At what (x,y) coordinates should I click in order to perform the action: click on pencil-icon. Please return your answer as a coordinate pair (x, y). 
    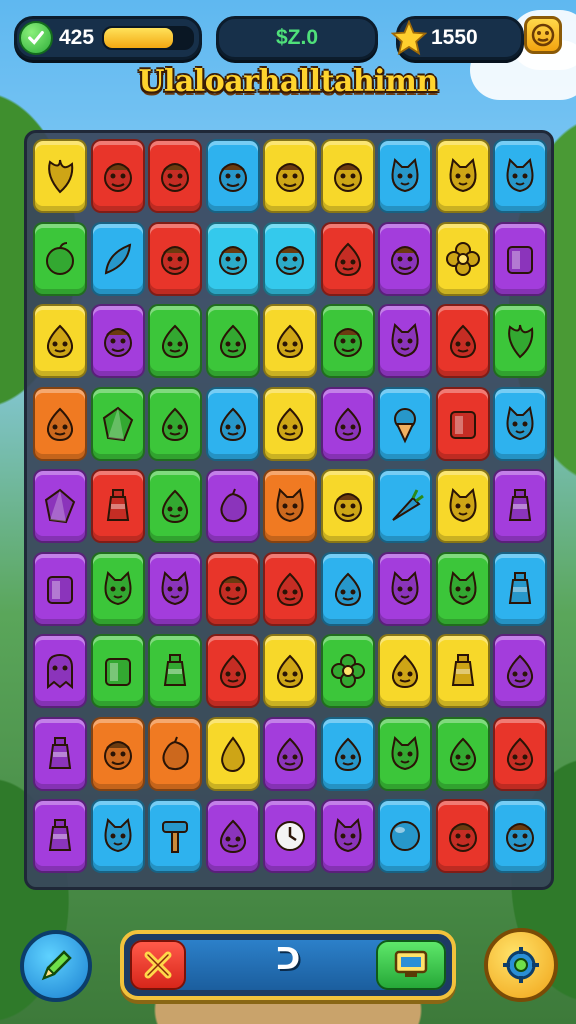
    Looking at the image, I should click on (56, 965).